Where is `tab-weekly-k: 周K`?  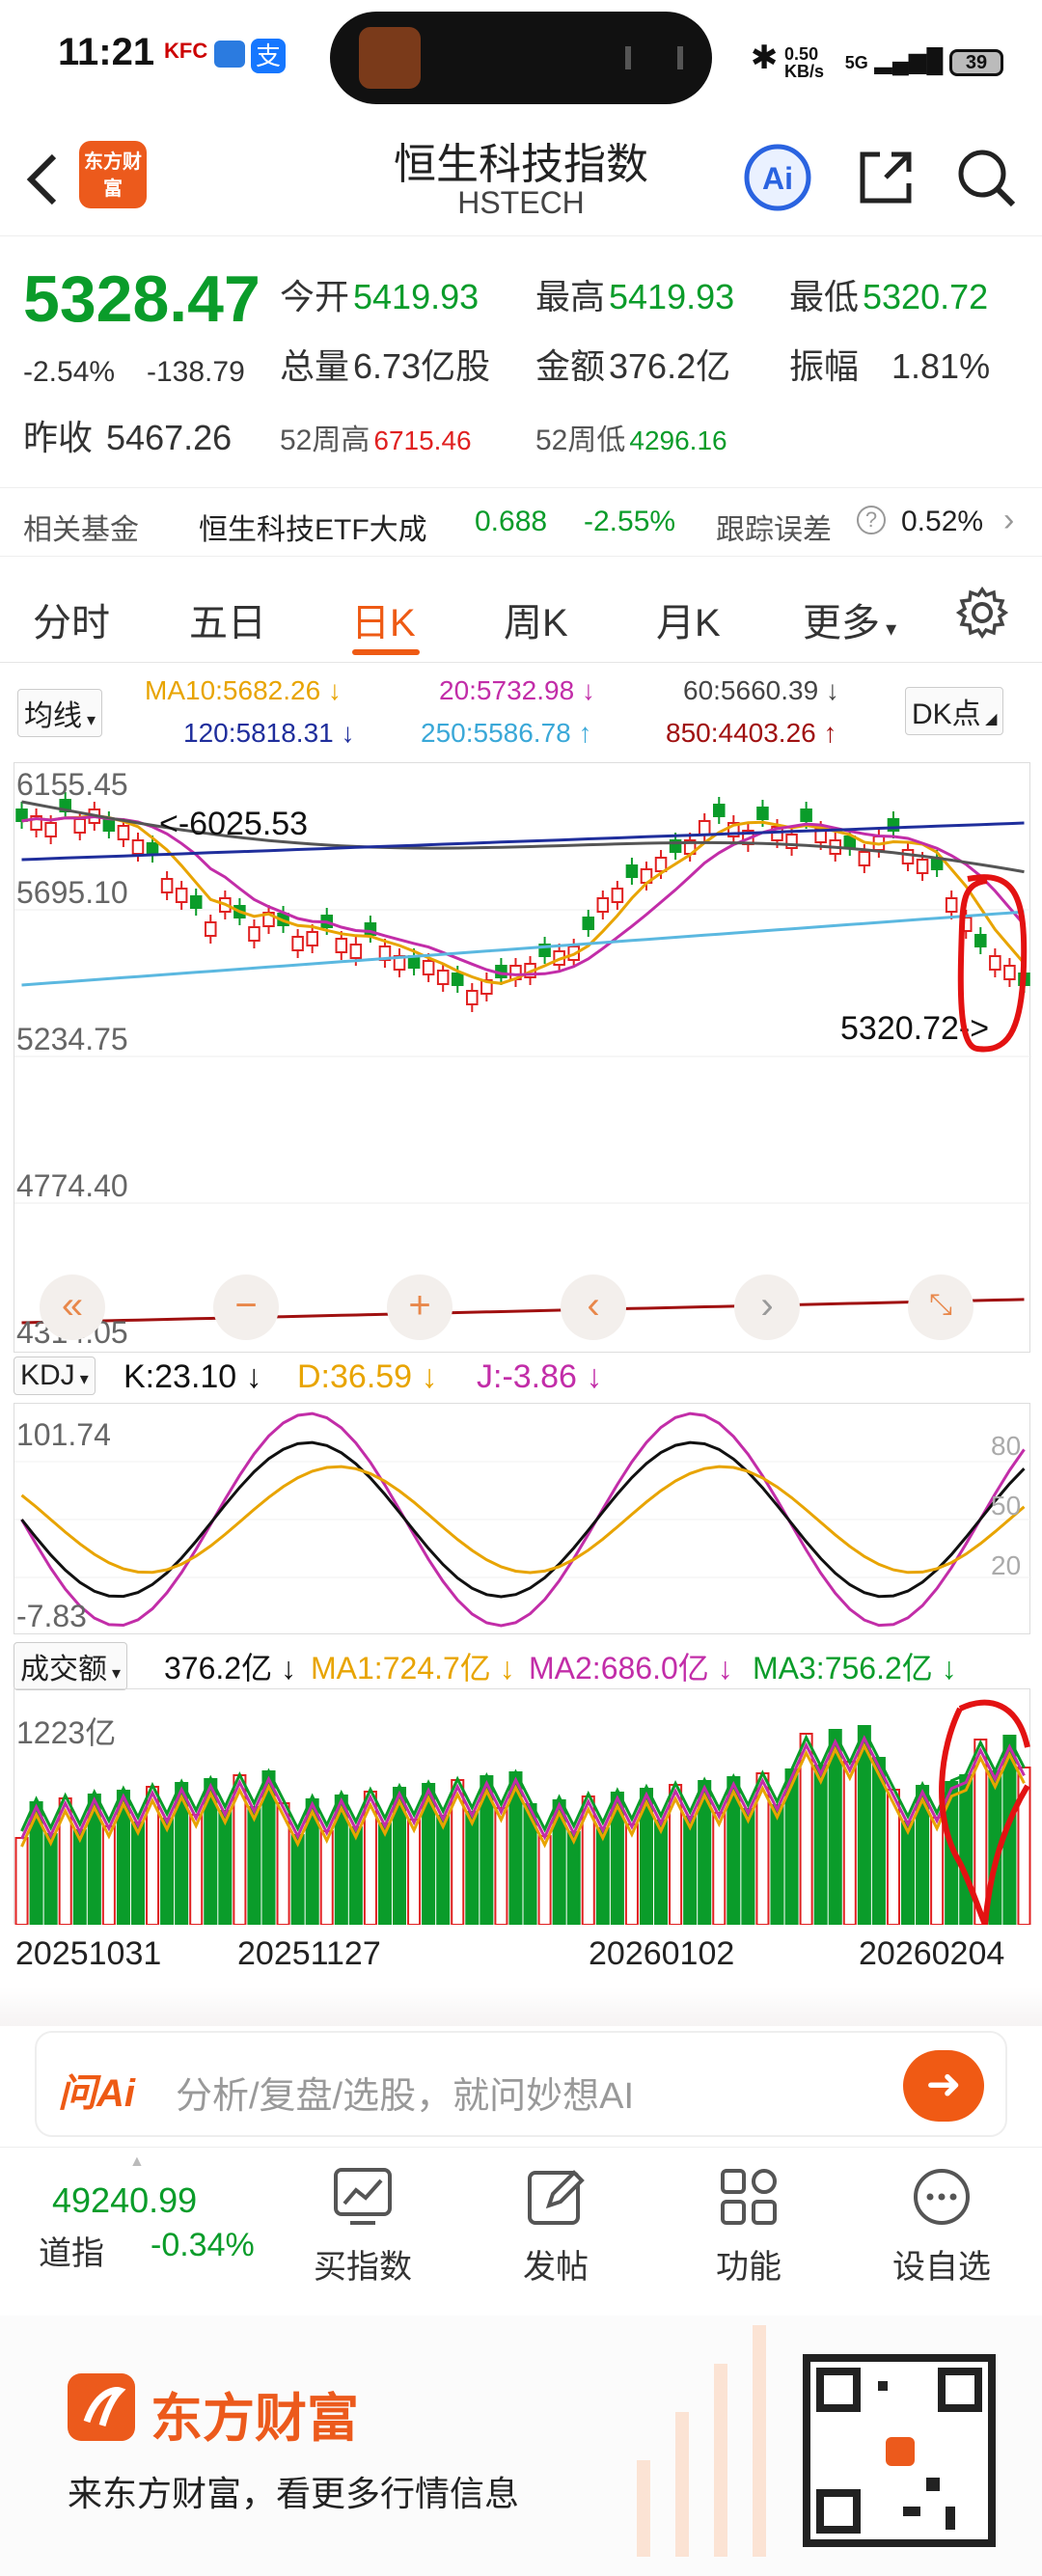
tab-weekly-k: 周K is located at coordinates (536, 619).